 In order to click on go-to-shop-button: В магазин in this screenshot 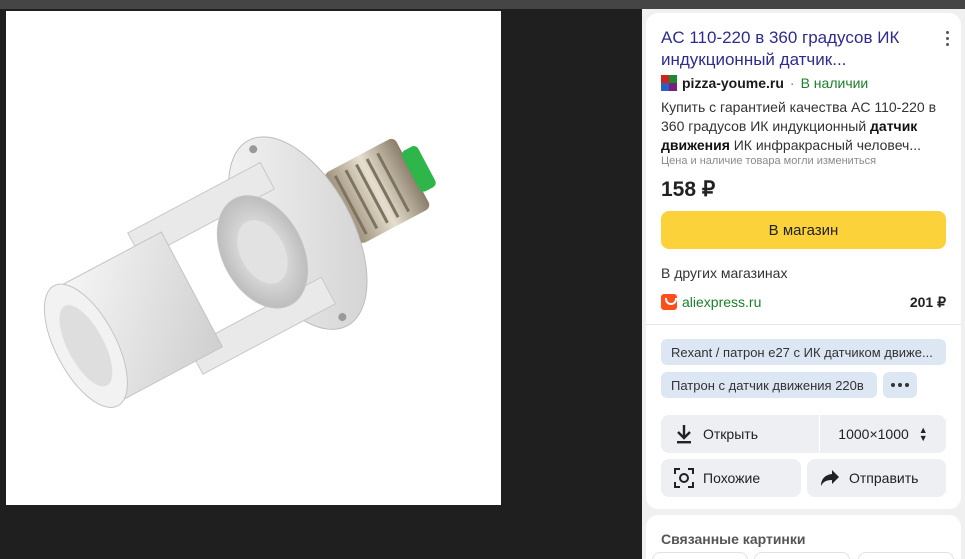, I will do `click(803, 230)`.